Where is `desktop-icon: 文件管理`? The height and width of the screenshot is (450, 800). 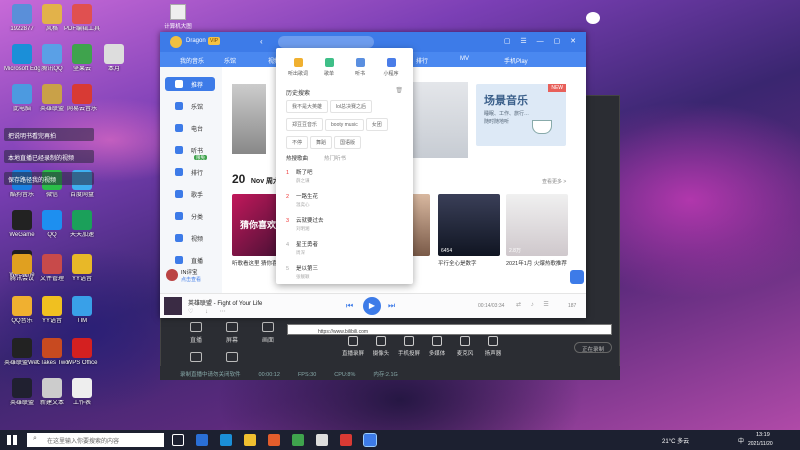
desktop-icon: 文件管理 is located at coordinates (52, 268).